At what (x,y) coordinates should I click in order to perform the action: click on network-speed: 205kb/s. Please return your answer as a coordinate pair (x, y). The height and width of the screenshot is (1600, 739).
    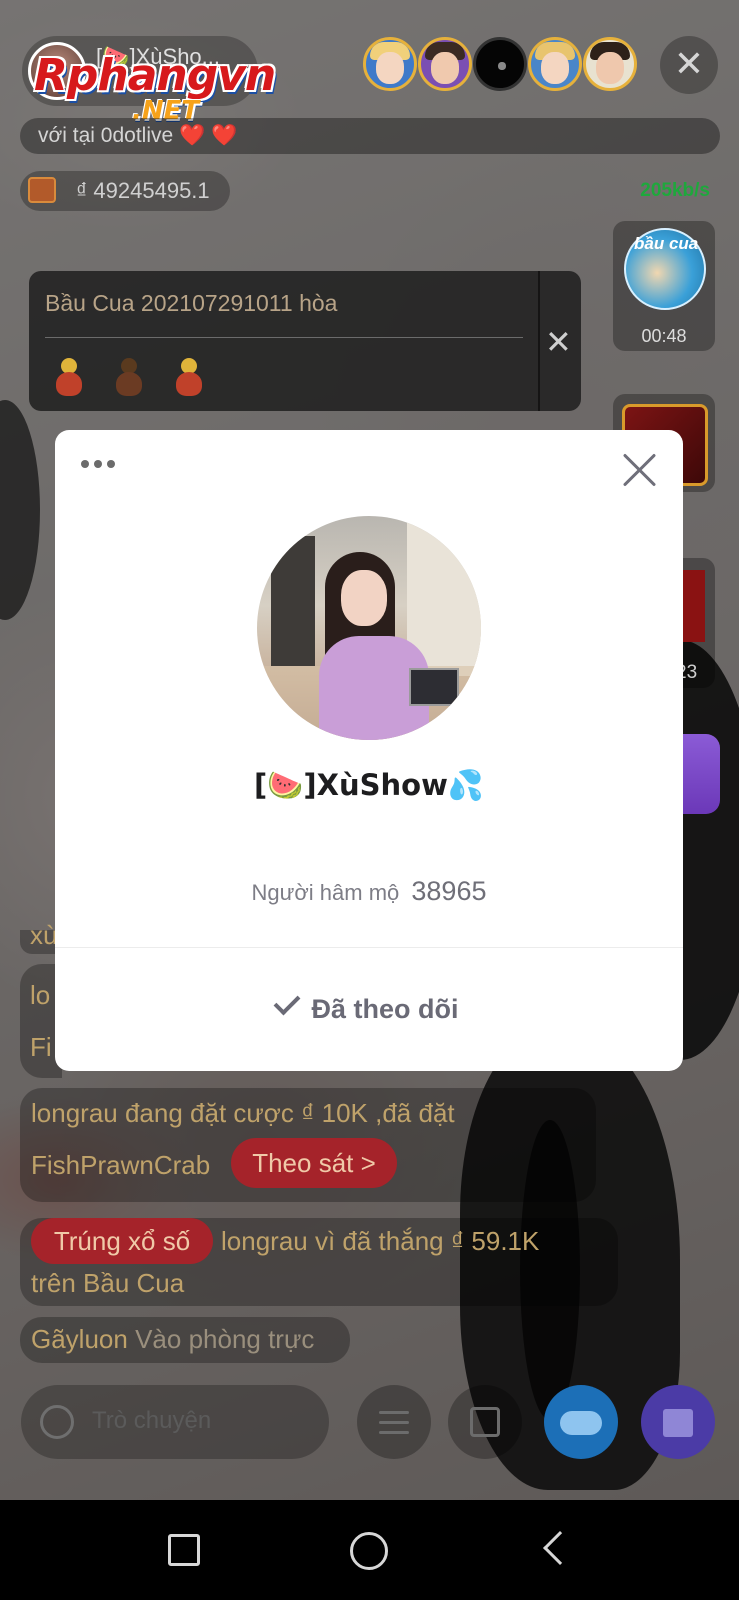
    Looking at the image, I should click on (675, 190).